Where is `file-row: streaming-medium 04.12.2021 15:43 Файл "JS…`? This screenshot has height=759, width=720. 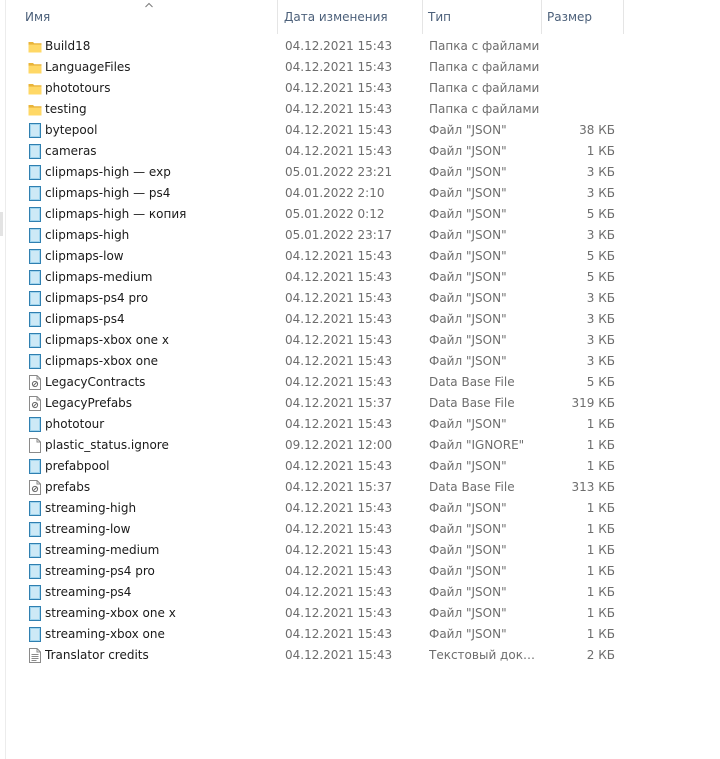 file-row: streaming-medium 04.12.2021 15:43 Файл "JS… is located at coordinates (322, 550).